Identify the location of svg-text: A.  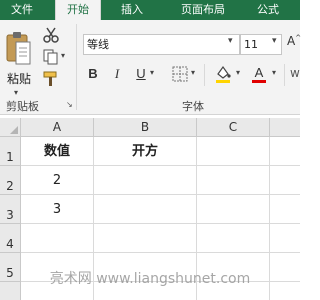
(259, 72).